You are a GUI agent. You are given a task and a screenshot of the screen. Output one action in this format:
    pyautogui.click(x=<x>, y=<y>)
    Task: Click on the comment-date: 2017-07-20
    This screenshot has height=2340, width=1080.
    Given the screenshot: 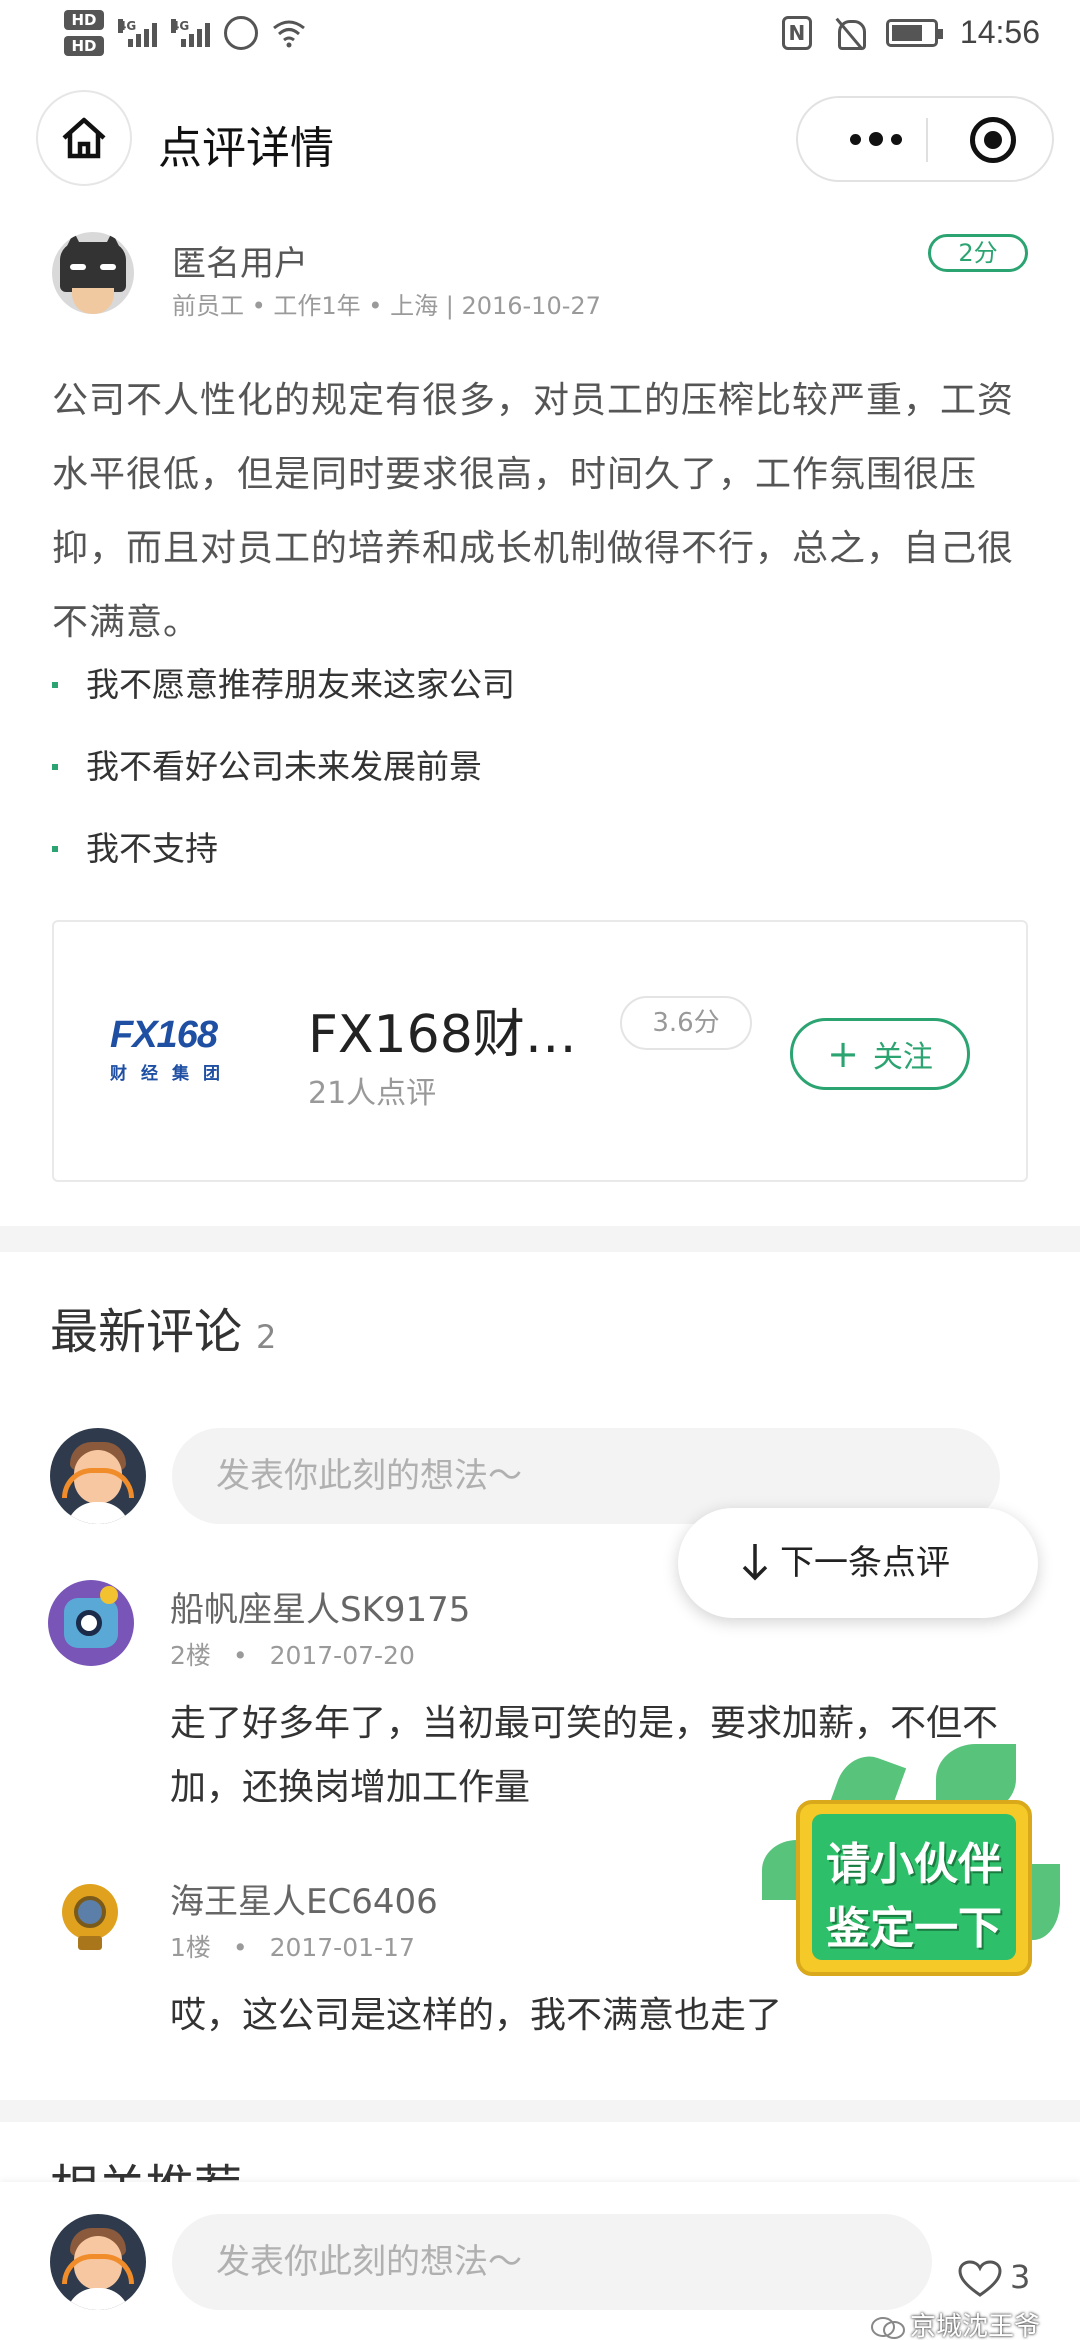 What is the action you would take?
    pyautogui.click(x=342, y=1655)
    